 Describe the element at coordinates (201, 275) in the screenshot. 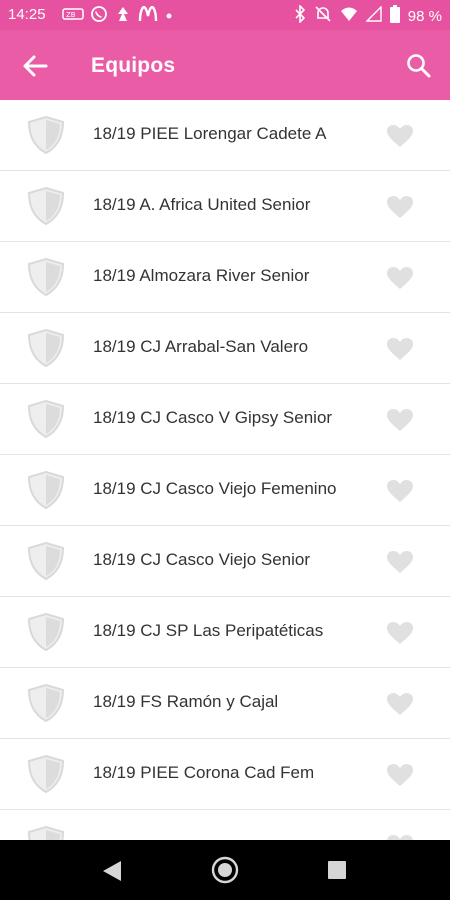

I see `team-name: 18/19 Almozara River Senior` at that location.